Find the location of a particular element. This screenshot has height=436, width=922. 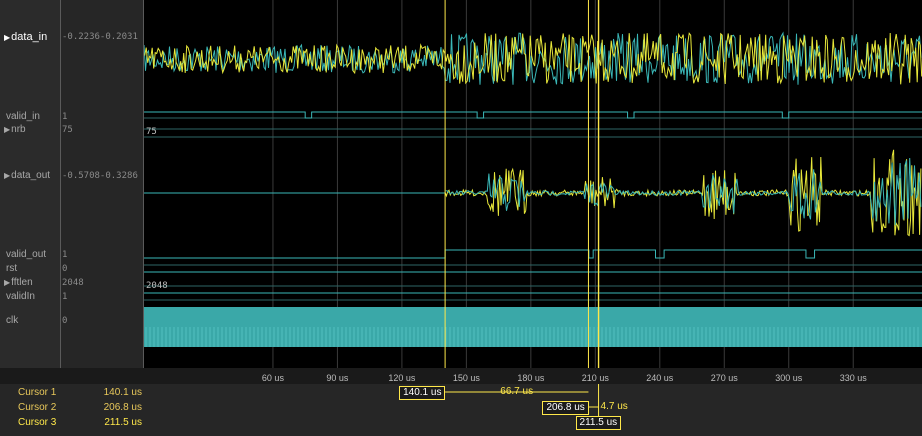

signal-value-valid-out: 1 is located at coordinates (65, 255).